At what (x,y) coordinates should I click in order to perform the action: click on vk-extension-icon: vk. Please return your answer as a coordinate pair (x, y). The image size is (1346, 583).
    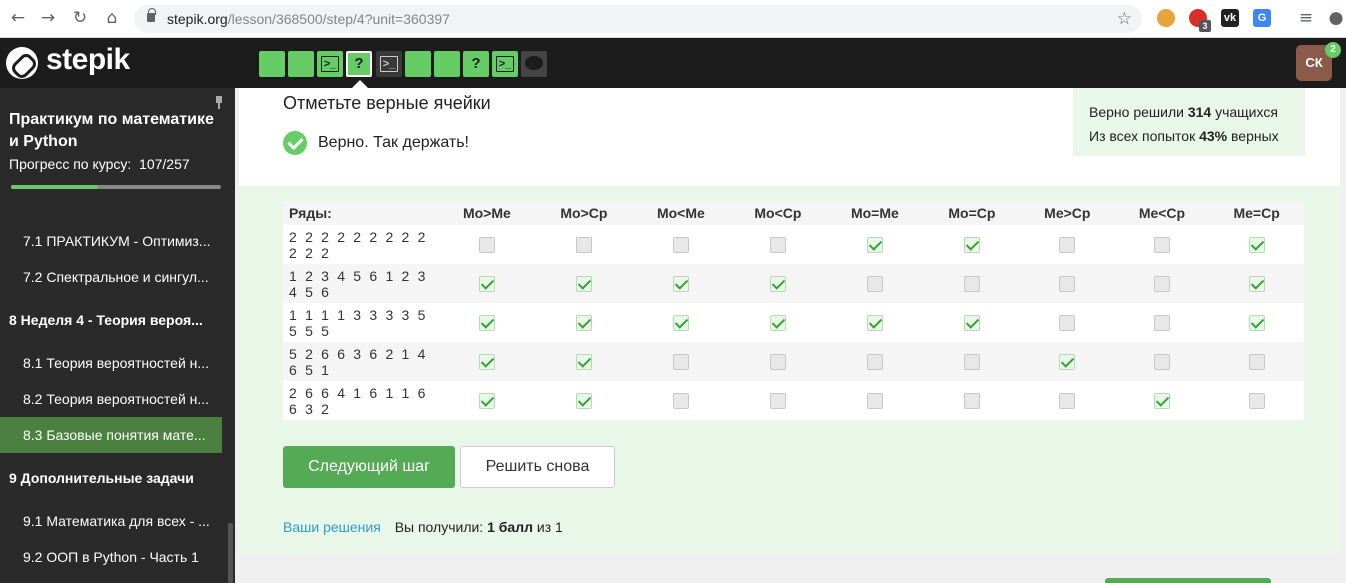
    Looking at the image, I should click on (1230, 18).